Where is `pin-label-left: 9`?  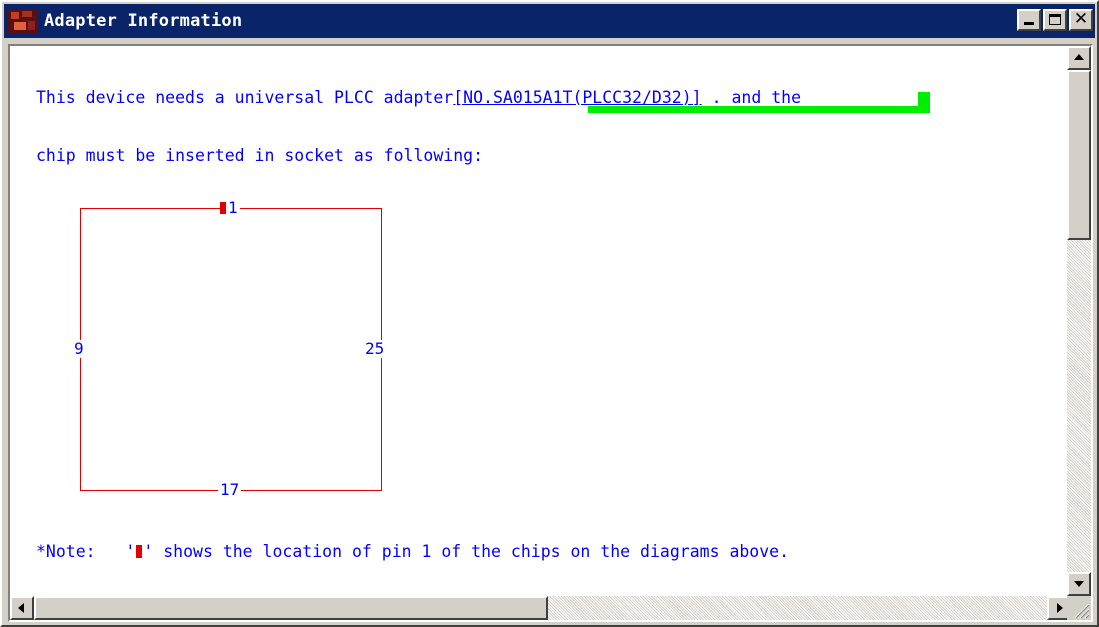
pin-label-left: 9 is located at coordinates (79, 348).